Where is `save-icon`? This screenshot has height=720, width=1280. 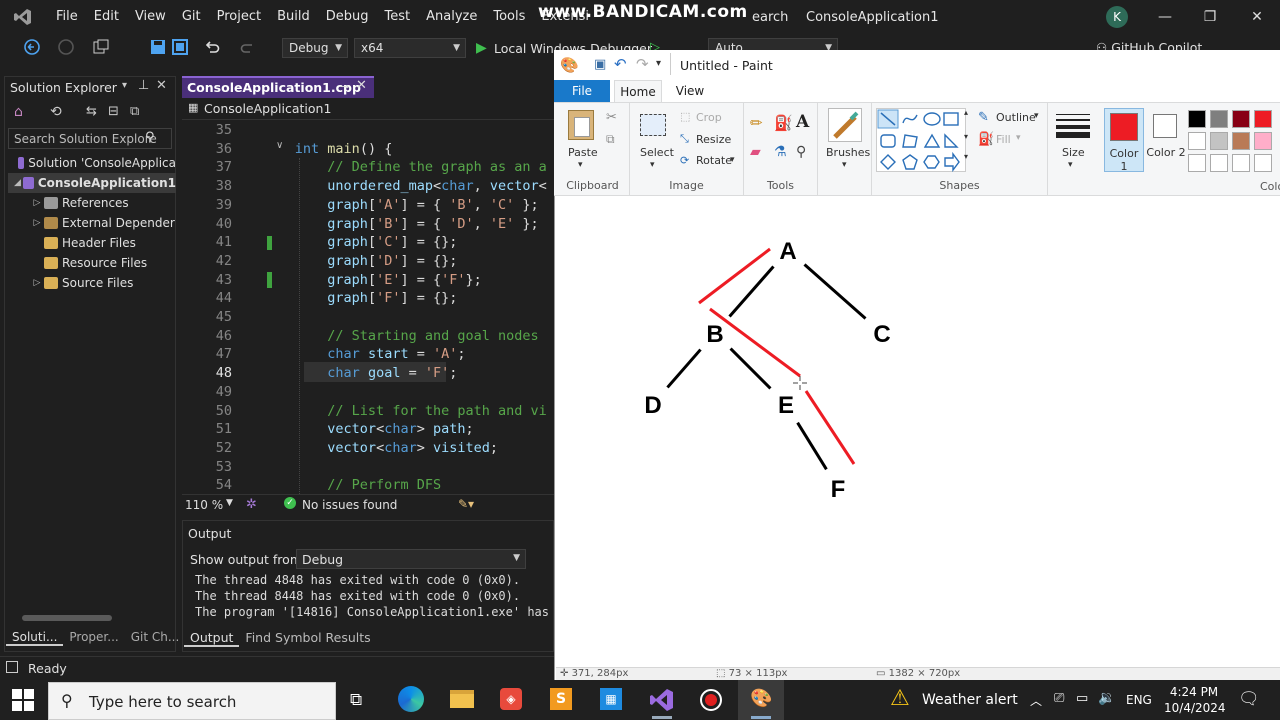
save-icon is located at coordinates (159, 48).